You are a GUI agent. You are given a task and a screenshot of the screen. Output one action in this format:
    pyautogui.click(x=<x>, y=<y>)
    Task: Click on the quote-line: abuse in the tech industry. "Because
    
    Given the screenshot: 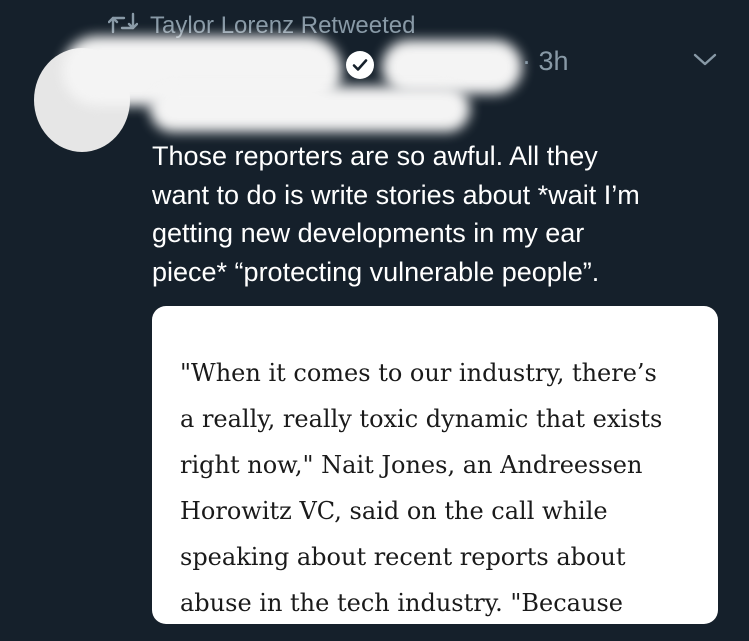 What is the action you would take?
    pyautogui.click(x=401, y=603)
    